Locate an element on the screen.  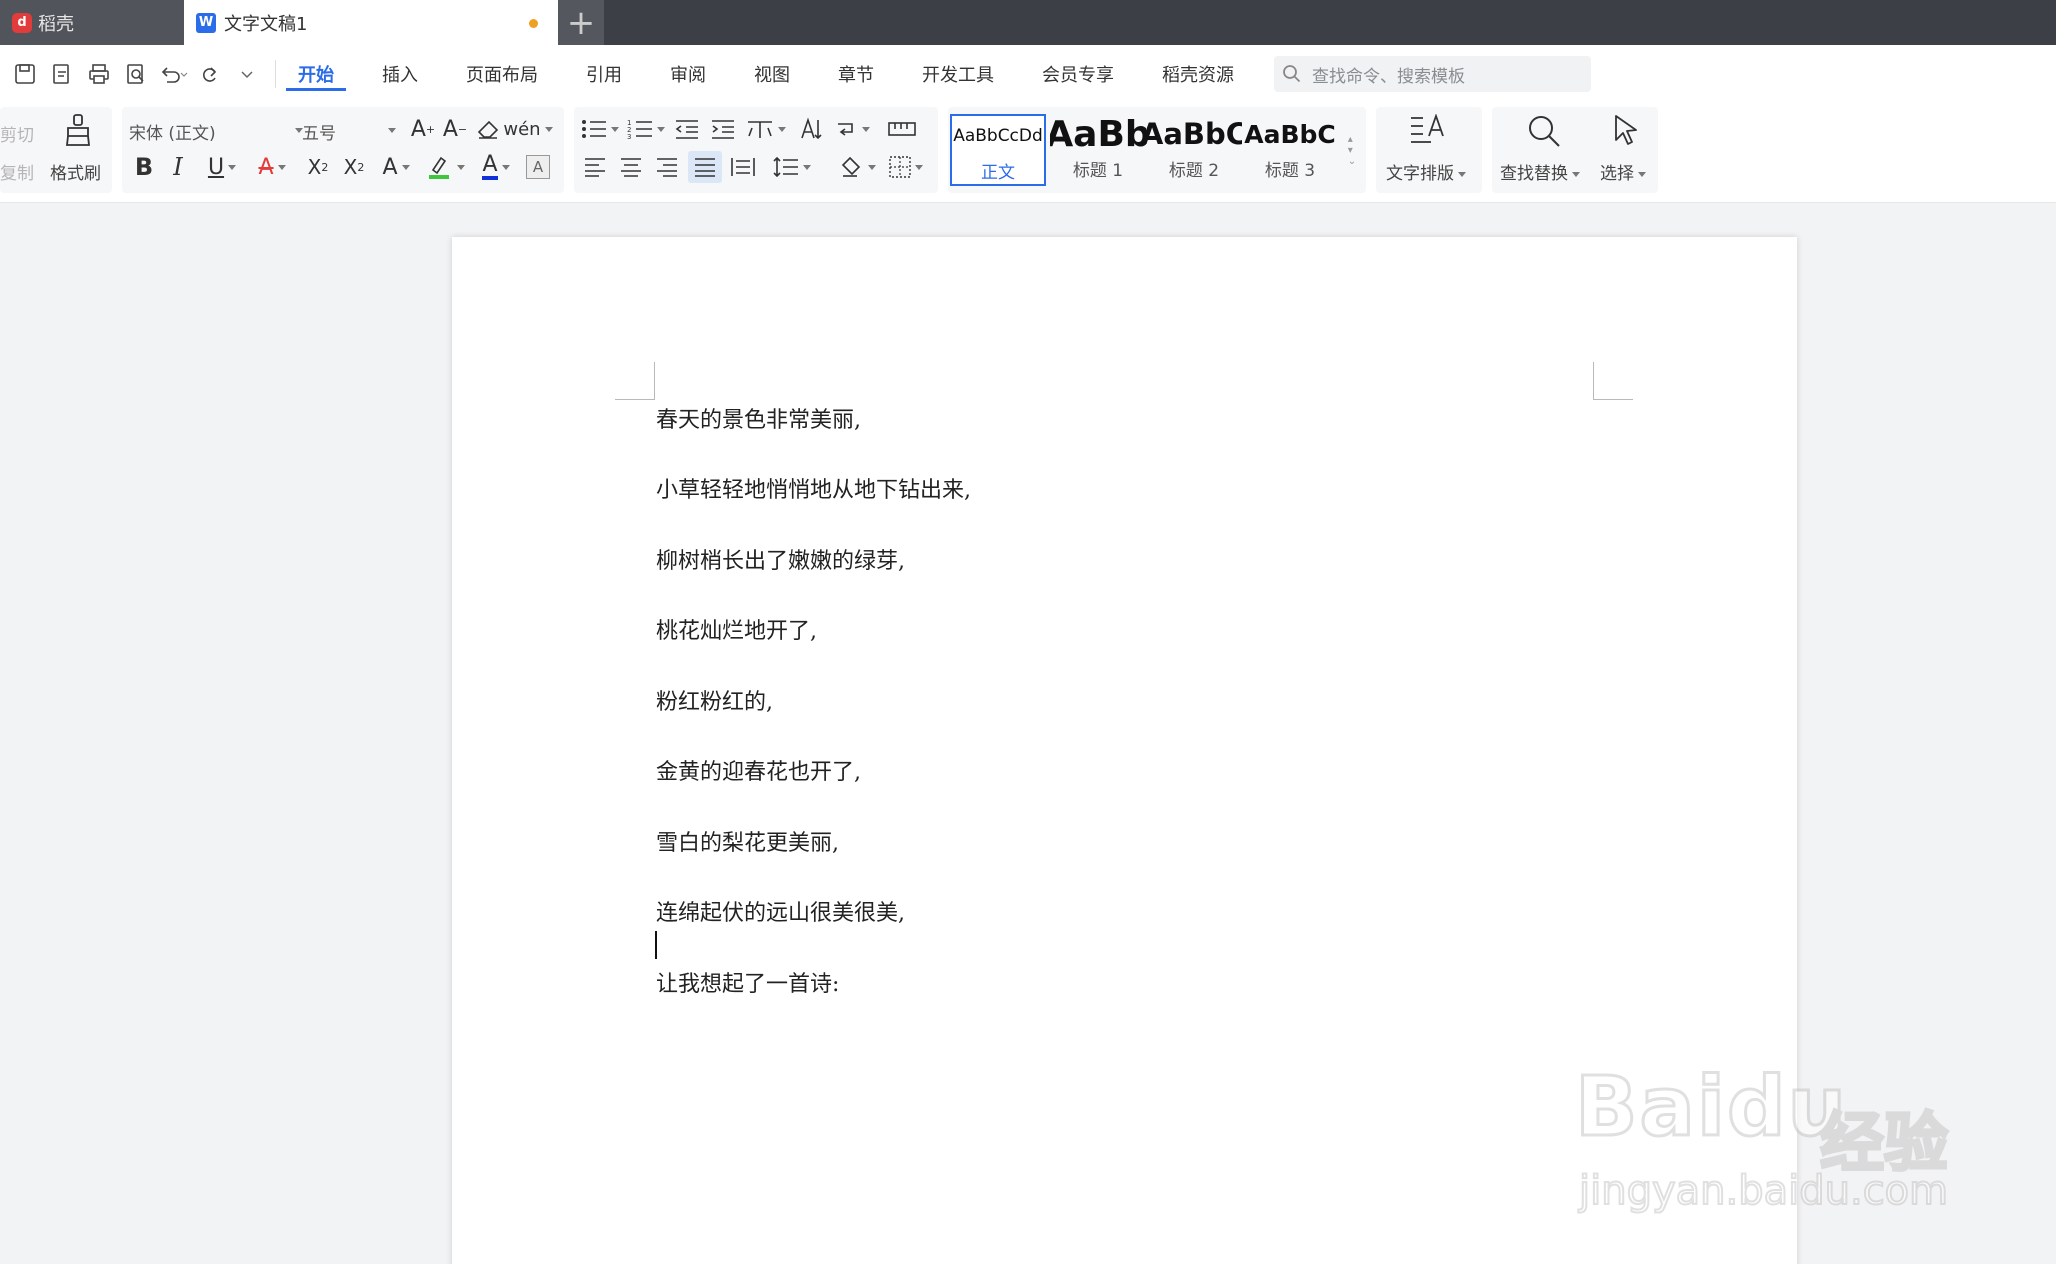
font-size-select: 五号 is located at coordinates (349, 131).